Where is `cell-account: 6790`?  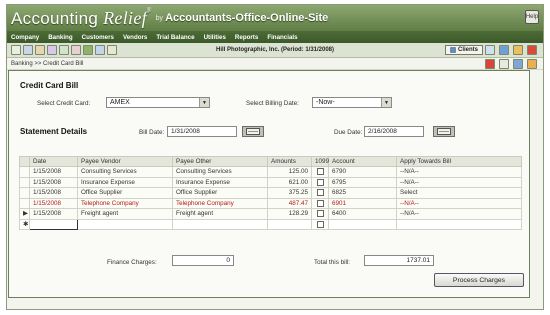 cell-account: 6790 is located at coordinates (362, 172).